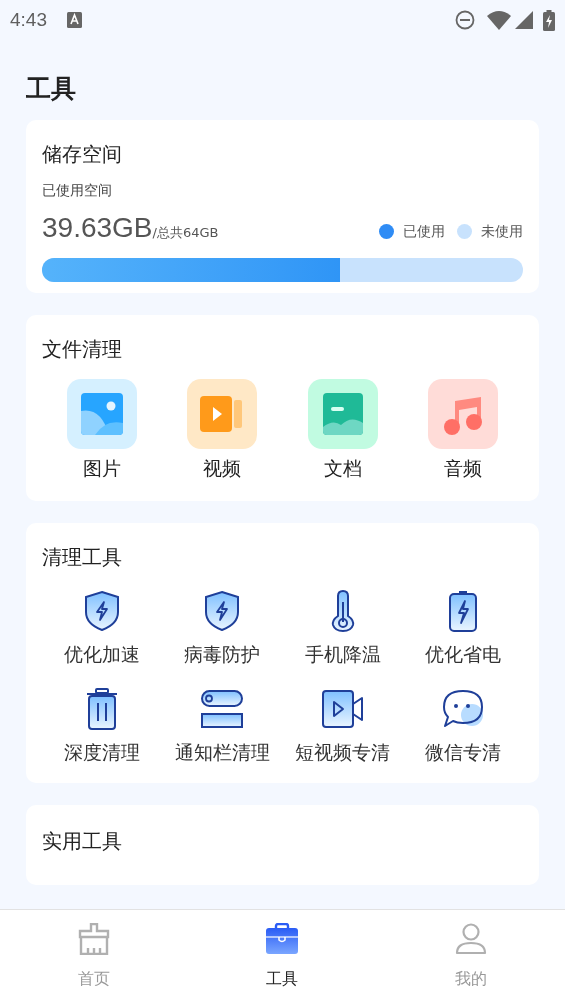 This screenshot has width=565, height=1004. What do you see at coordinates (424, 231) in the screenshot?
I see `legend-label: 已使用` at bounding box center [424, 231].